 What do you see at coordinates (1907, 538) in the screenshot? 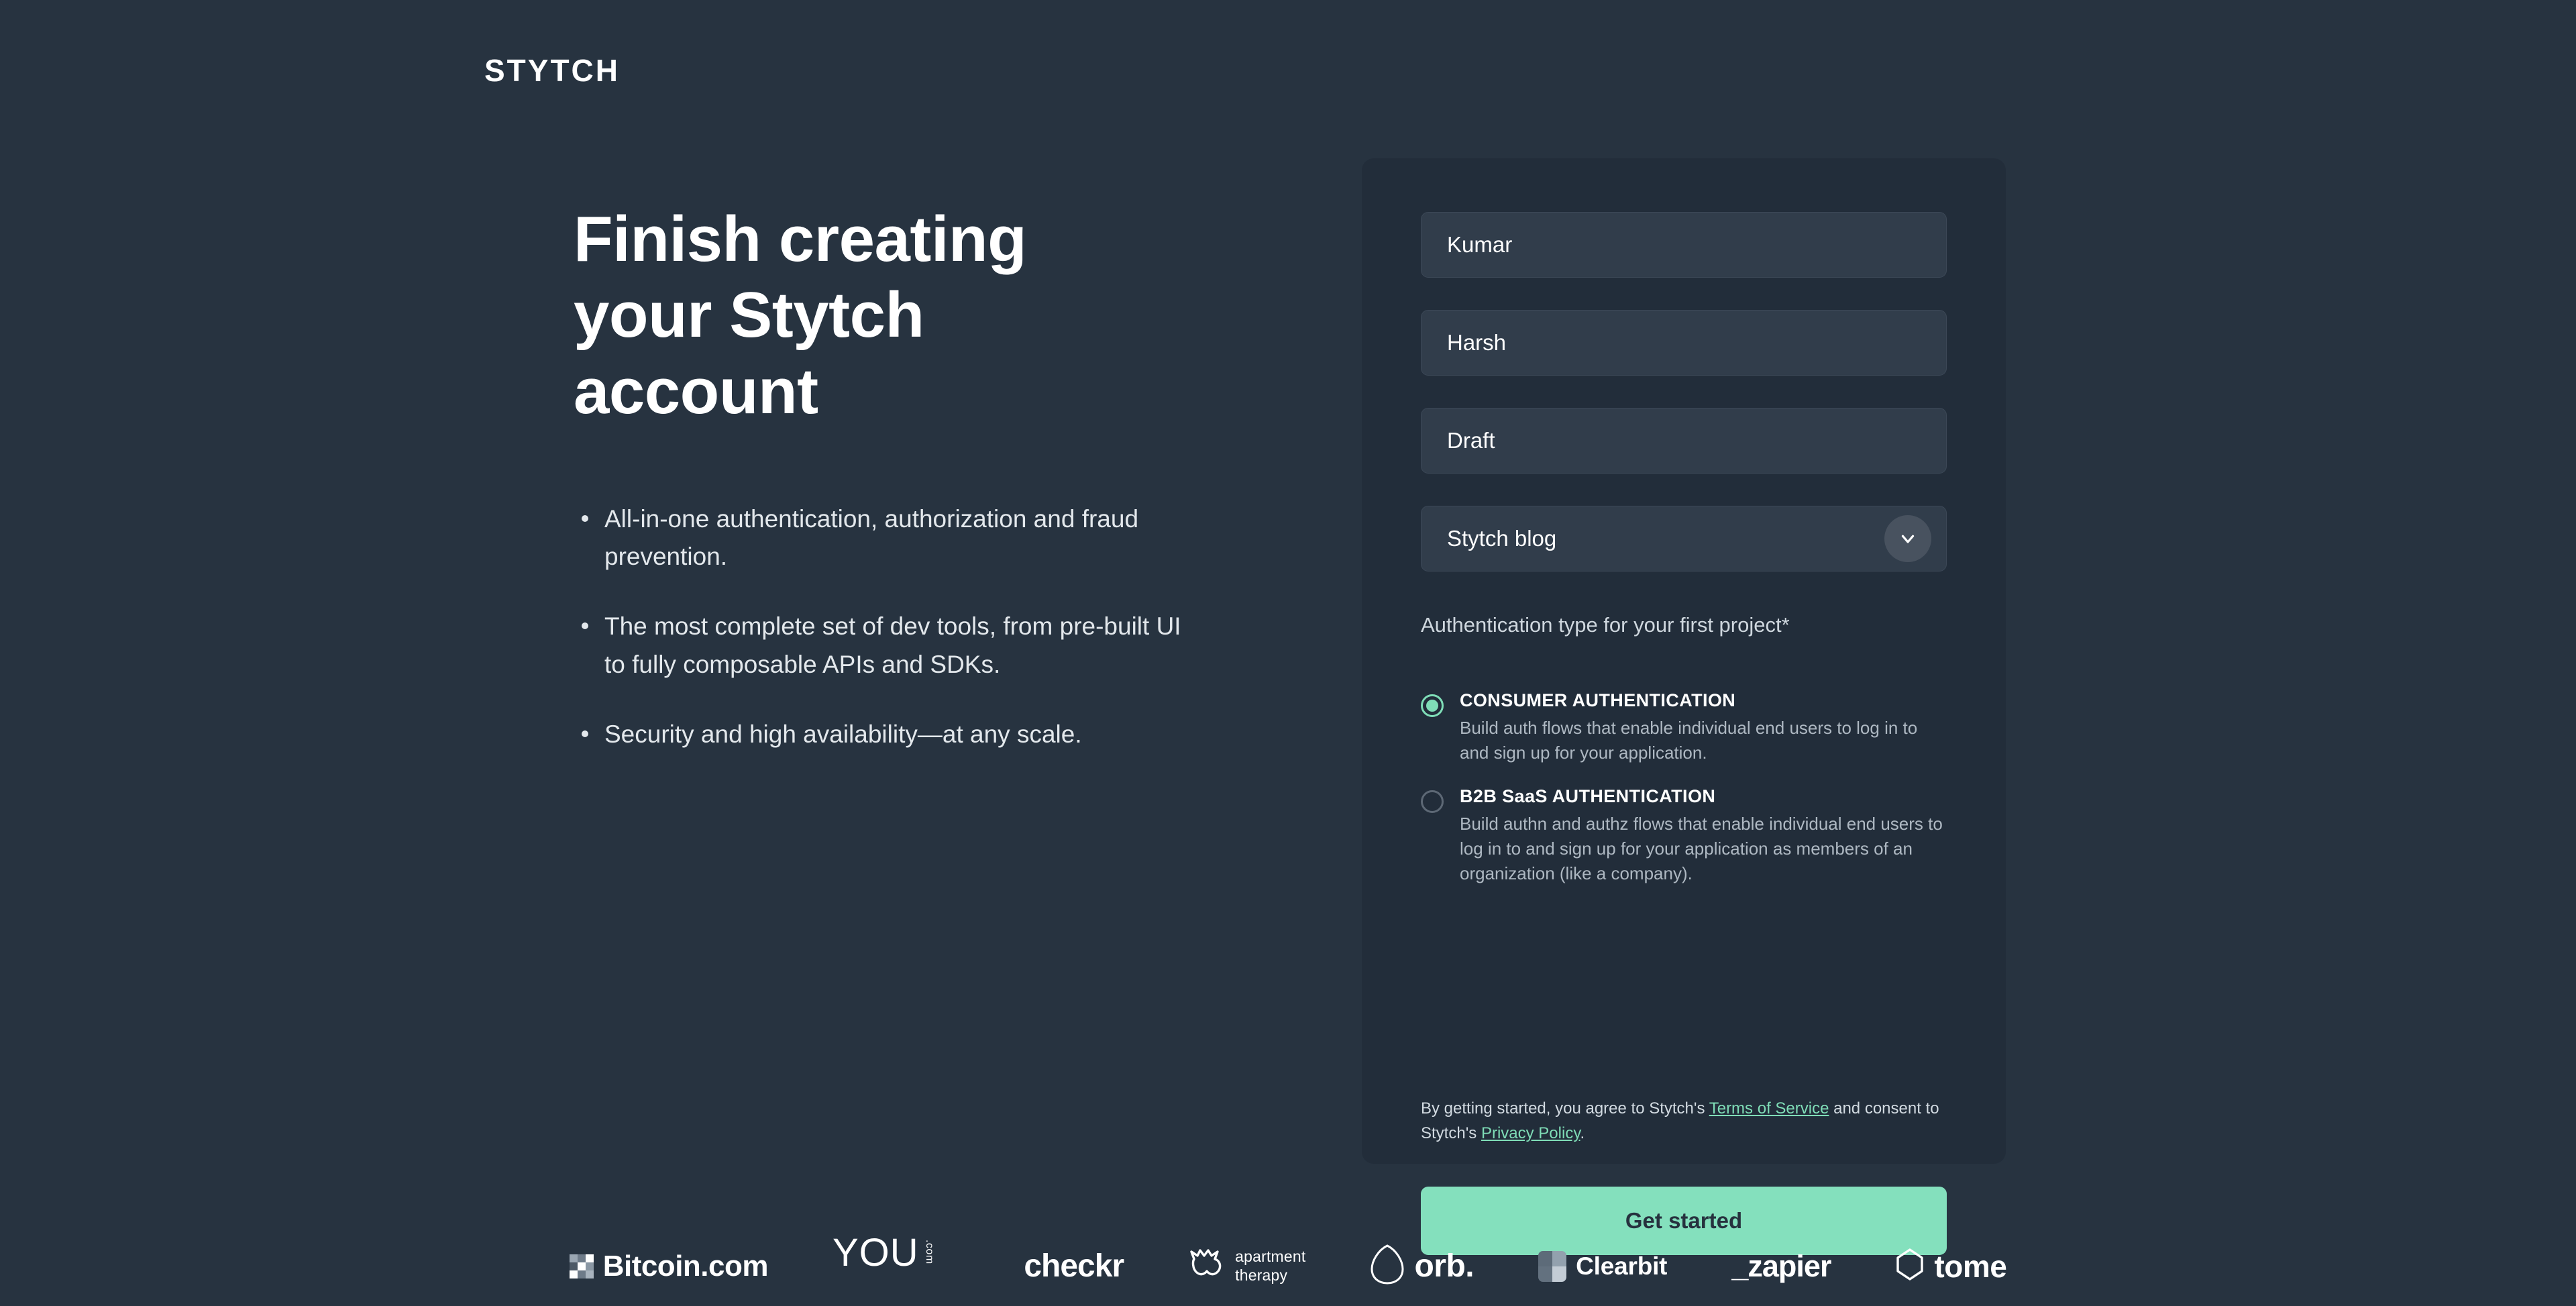
I see `chevron-down-icon` at bounding box center [1907, 538].